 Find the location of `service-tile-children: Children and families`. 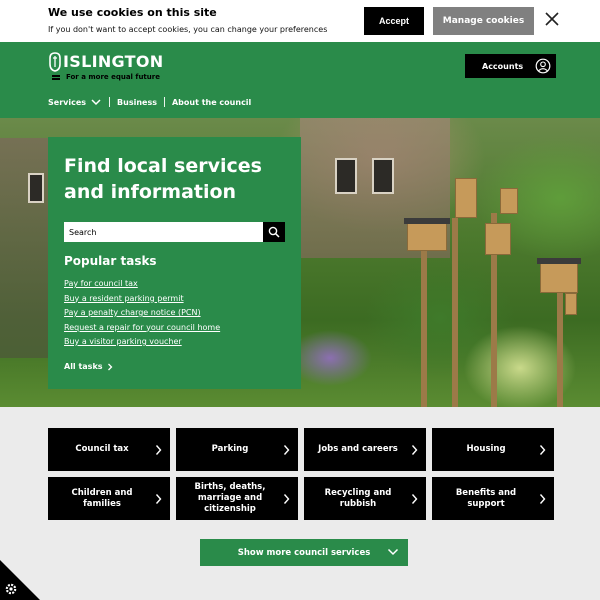

service-tile-children: Children and families is located at coordinates (109, 498).